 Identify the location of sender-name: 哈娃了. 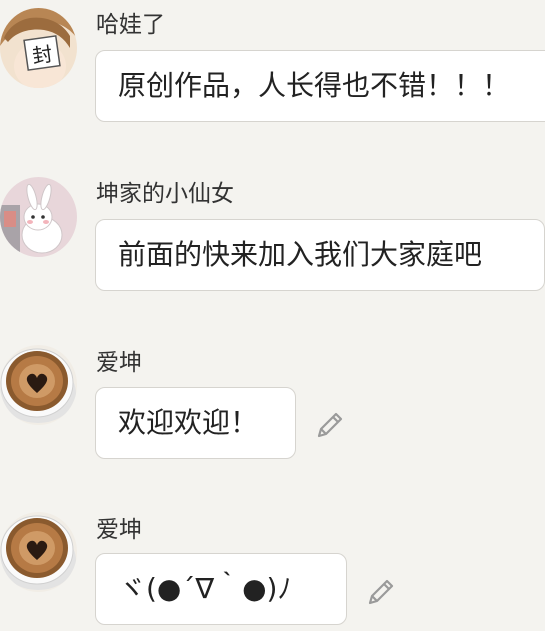
(130, 25).